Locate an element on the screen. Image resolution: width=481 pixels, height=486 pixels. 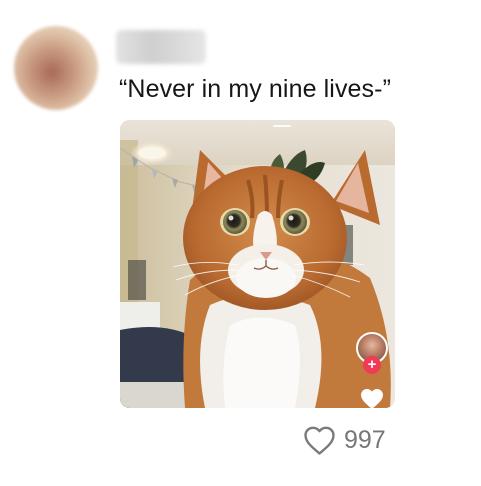
like-control: 997 is located at coordinates (344, 440).